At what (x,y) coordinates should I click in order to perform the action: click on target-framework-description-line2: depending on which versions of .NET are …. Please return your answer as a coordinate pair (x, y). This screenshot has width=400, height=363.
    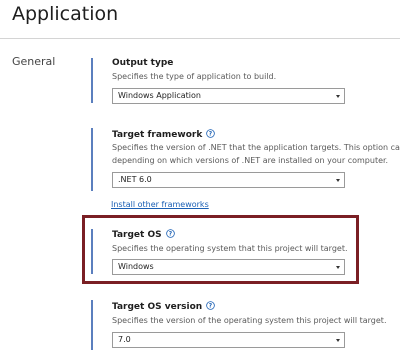
    Looking at the image, I should click on (250, 160).